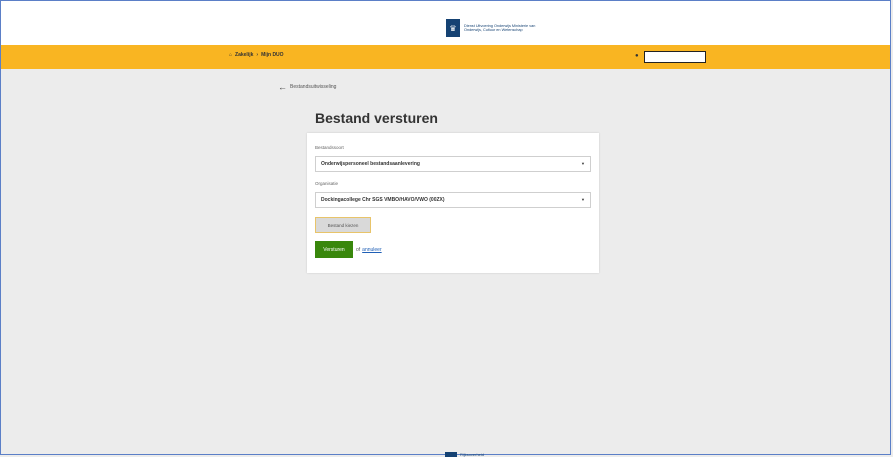 The width and height of the screenshot is (893, 457). I want to click on or-text: of, so click(358, 249).